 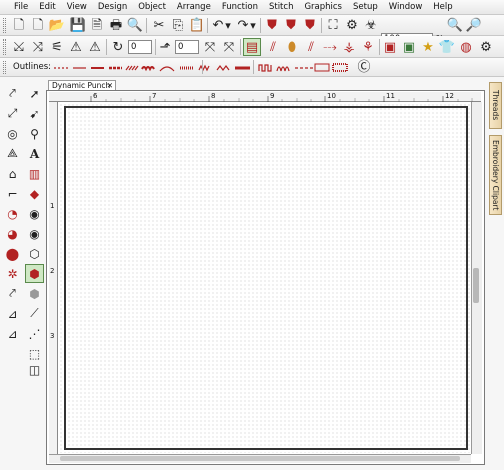 I want to click on outline-options-icon: Ⓒ, so click(x=364, y=67).